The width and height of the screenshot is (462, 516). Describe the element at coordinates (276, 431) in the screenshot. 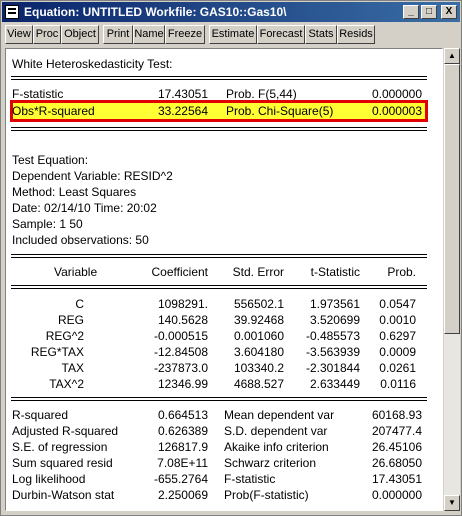

I see `stat-label: S.D. dependent var` at that location.